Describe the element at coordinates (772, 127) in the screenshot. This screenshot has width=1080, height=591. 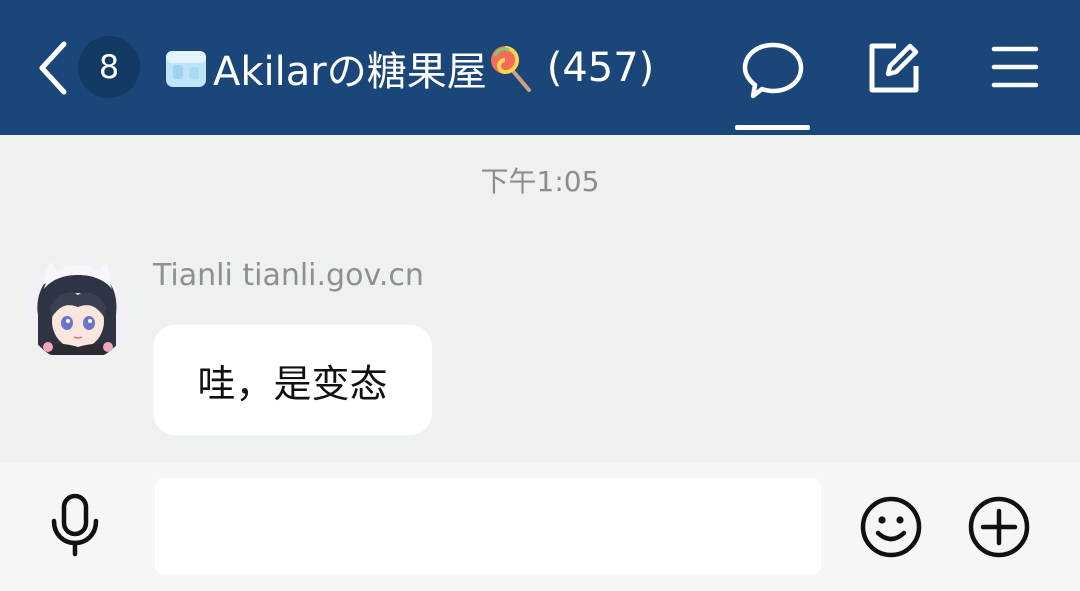
I see `active-tab-indicator` at that location.